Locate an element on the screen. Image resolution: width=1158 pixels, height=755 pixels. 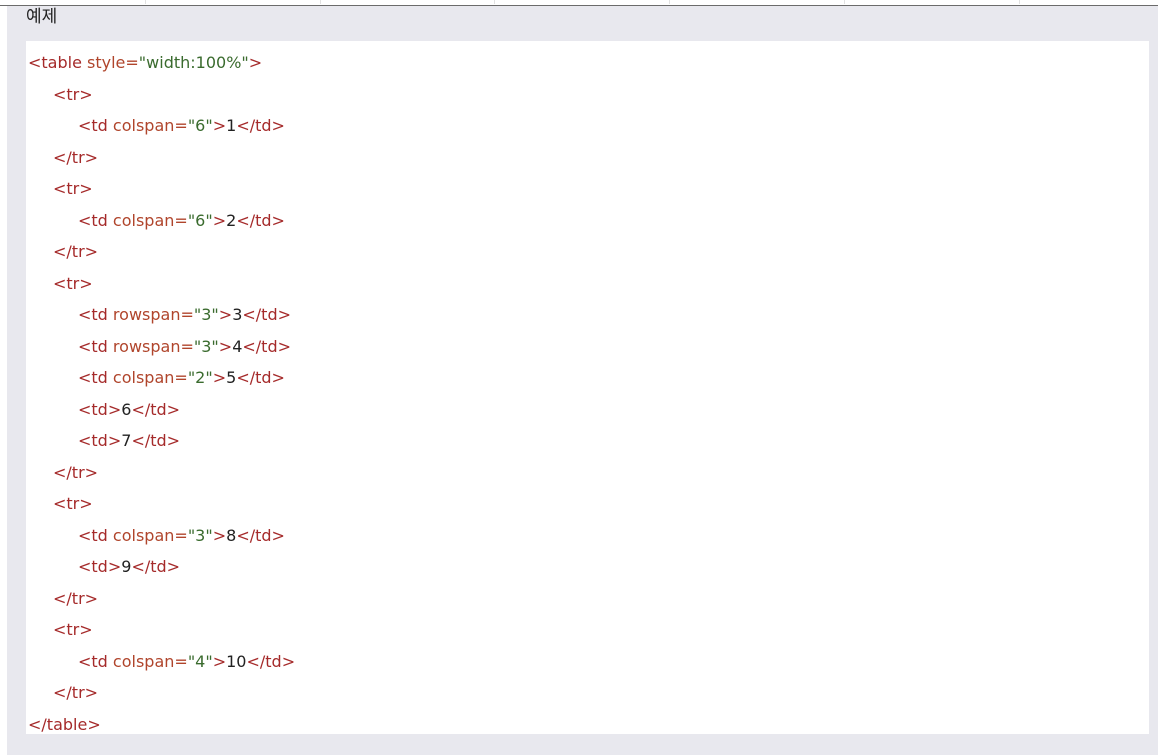
code-line: <td>9</td> is located at coordinates (129, 567).